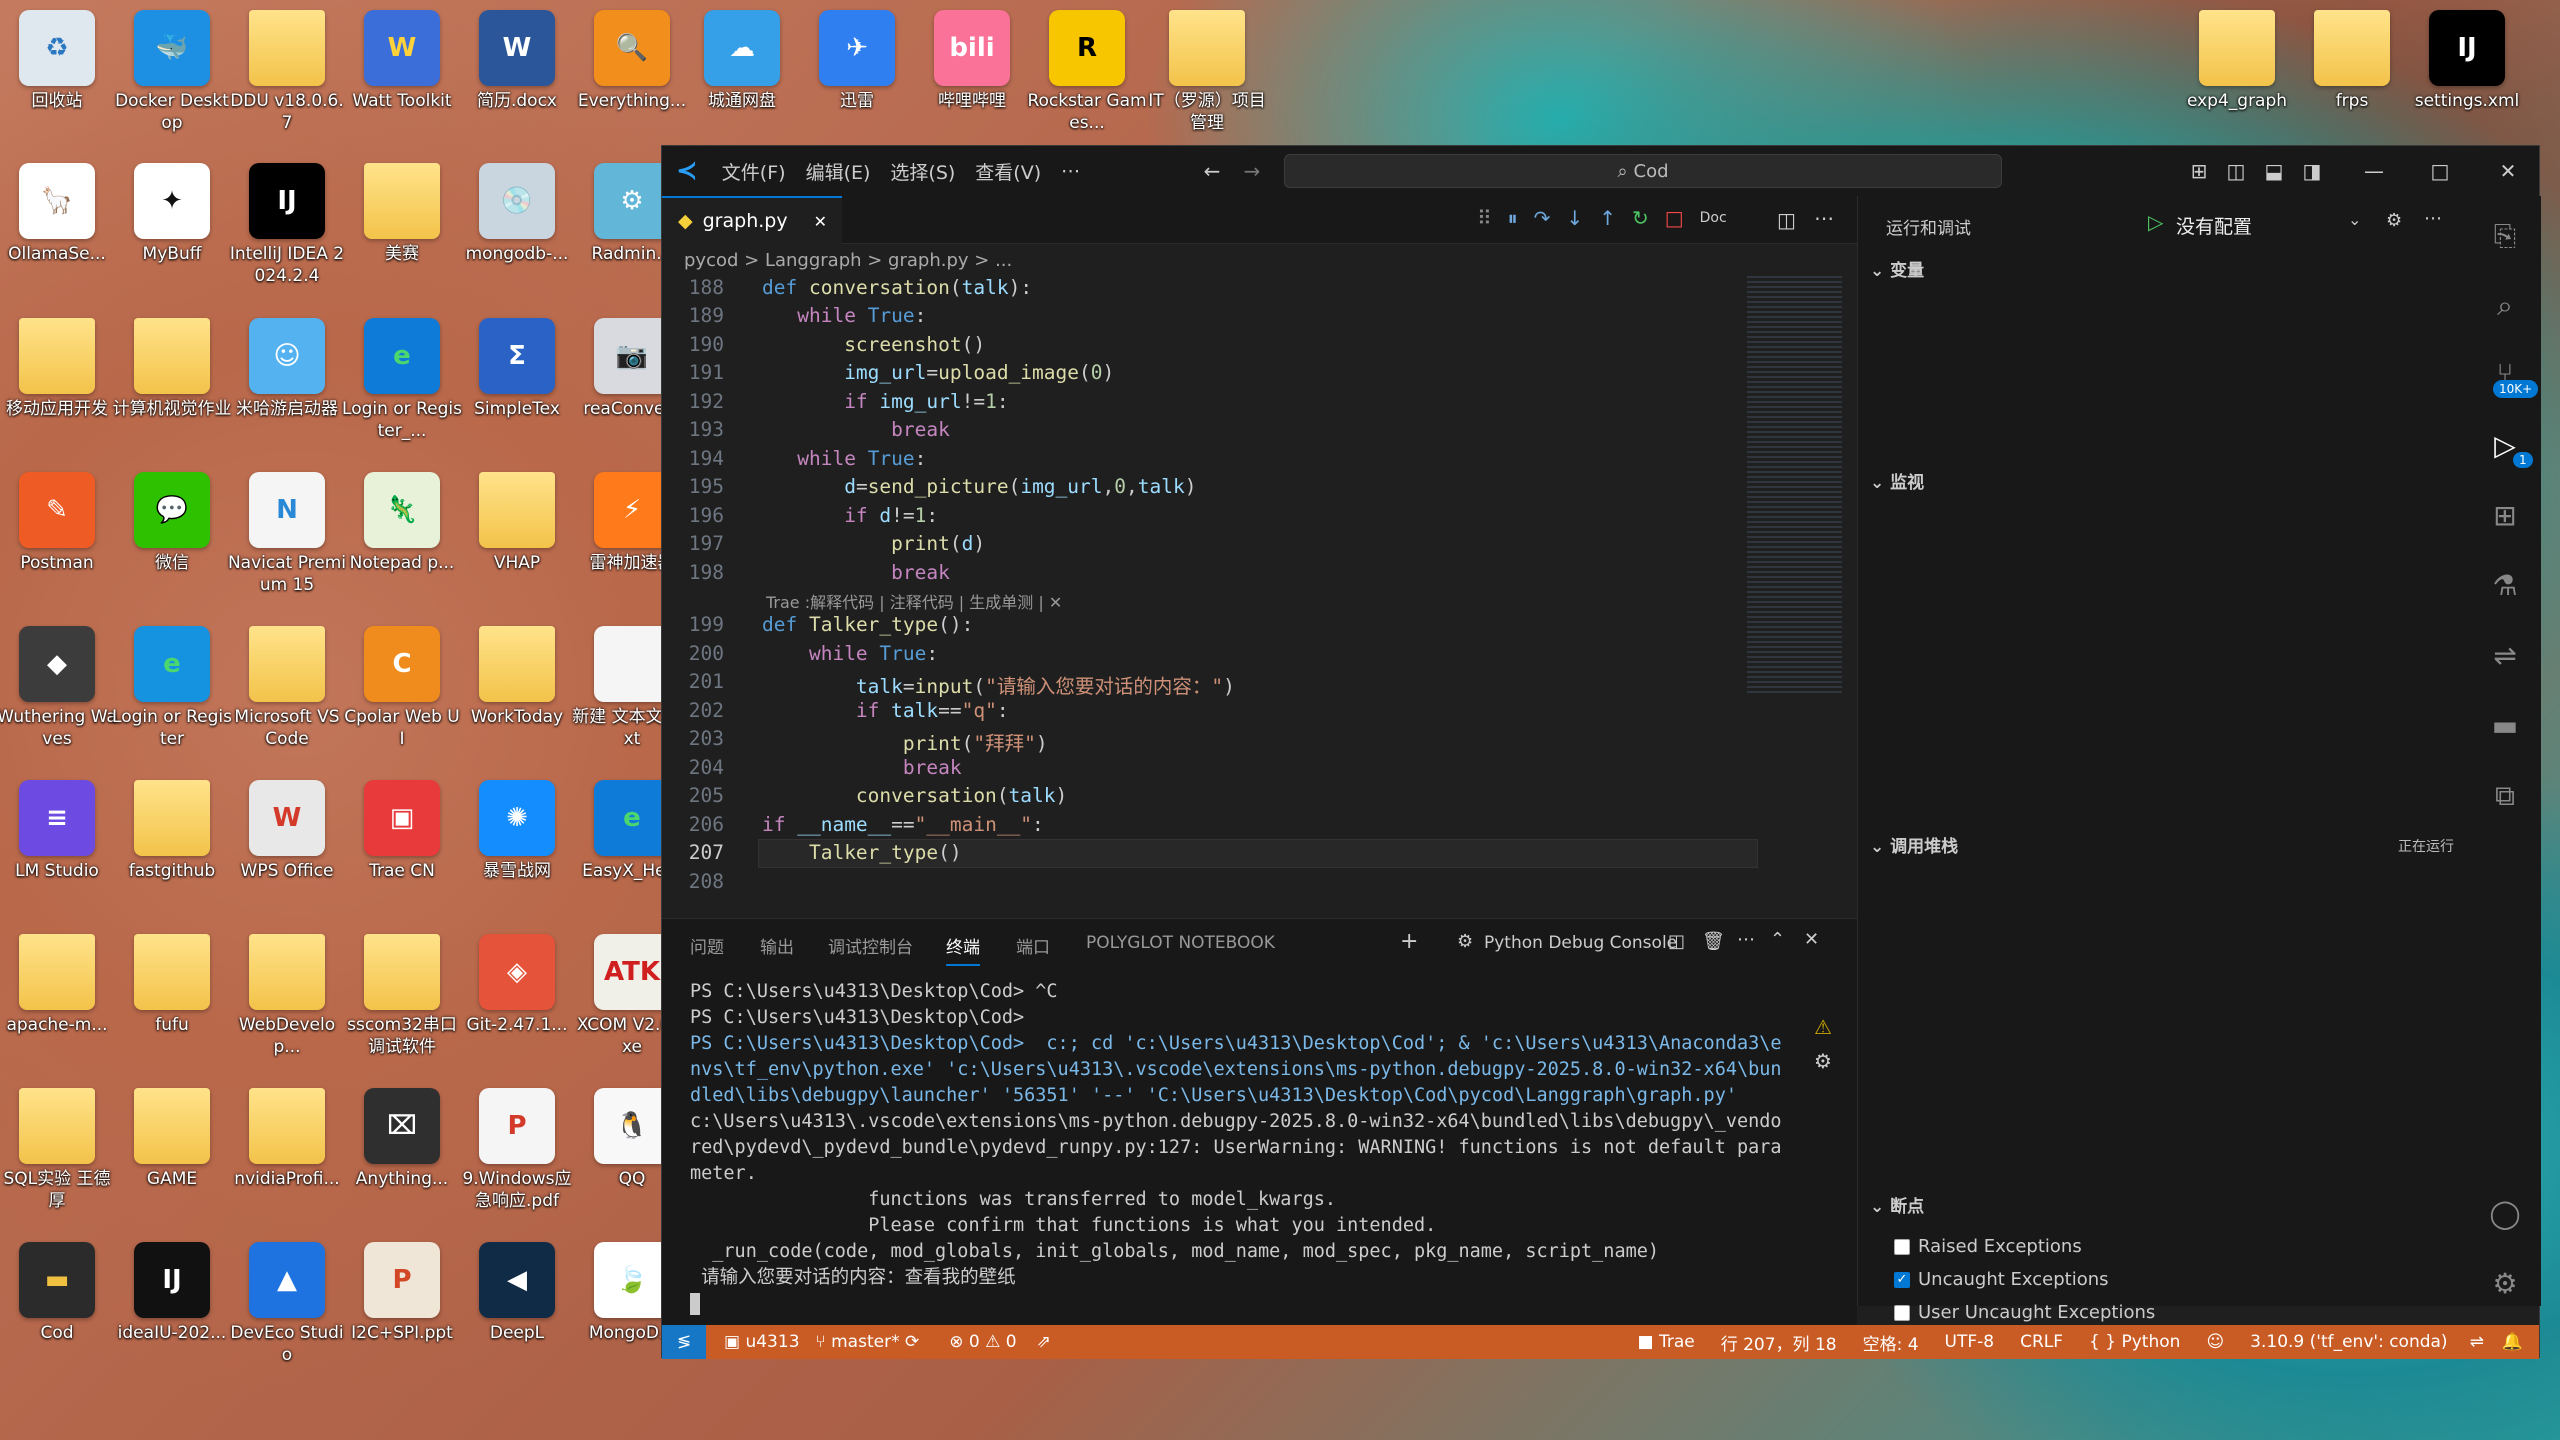 The image size is (2560, 1440). I want to click on terminal-name: Python Debug Console, so click(1580, 943).